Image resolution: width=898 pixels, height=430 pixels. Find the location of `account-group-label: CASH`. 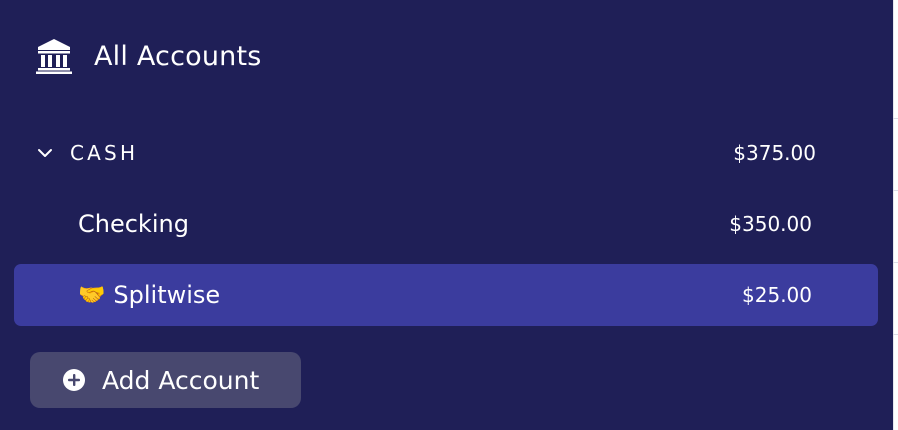

account-group-label: CASH is located at coordinates (104, 153).